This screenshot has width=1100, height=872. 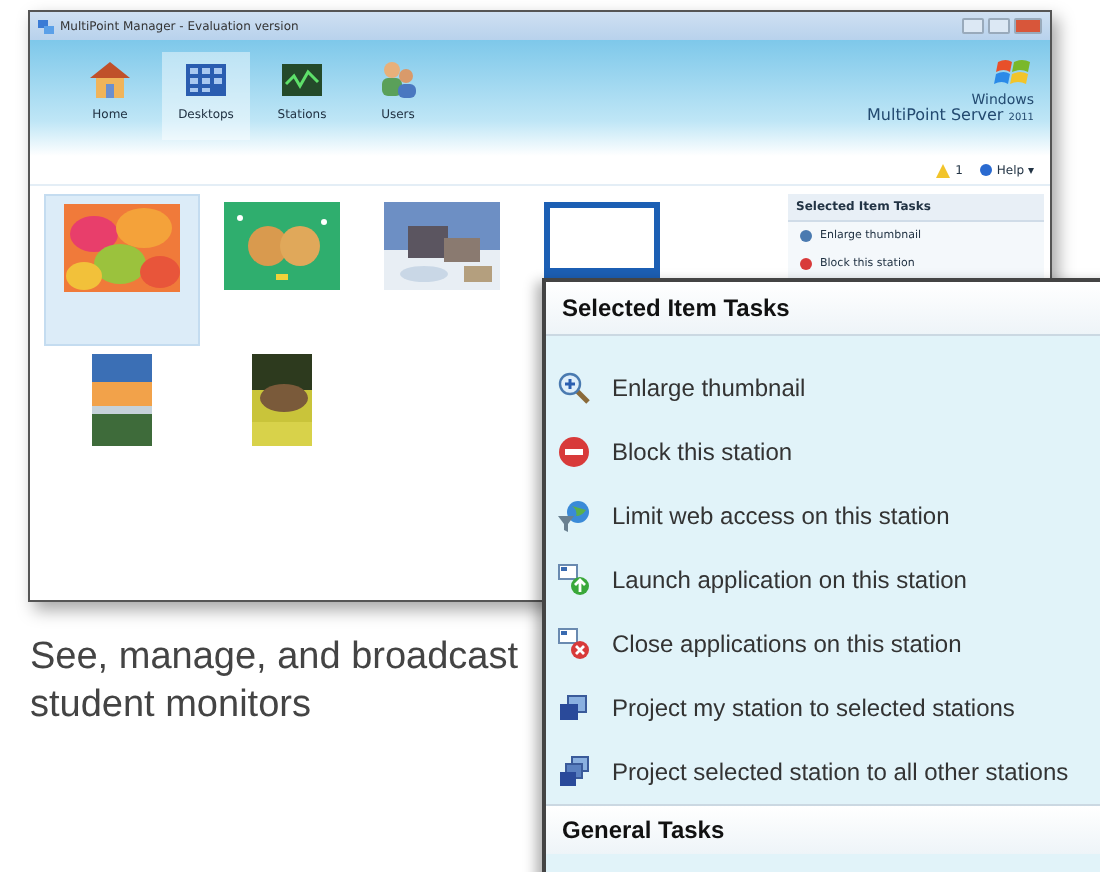 What do you see at coordinates (110, 80) in the screenshot?
I see `house-icon` at bounding box center [110, 80].